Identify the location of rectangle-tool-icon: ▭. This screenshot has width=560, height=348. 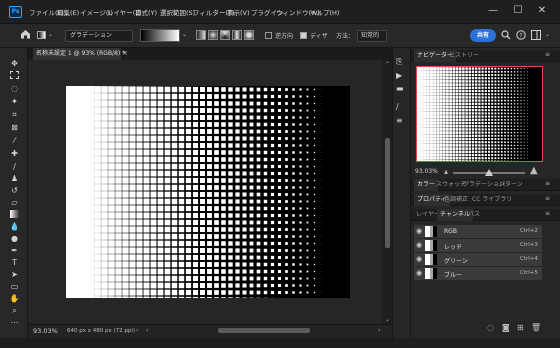
(14, 286).